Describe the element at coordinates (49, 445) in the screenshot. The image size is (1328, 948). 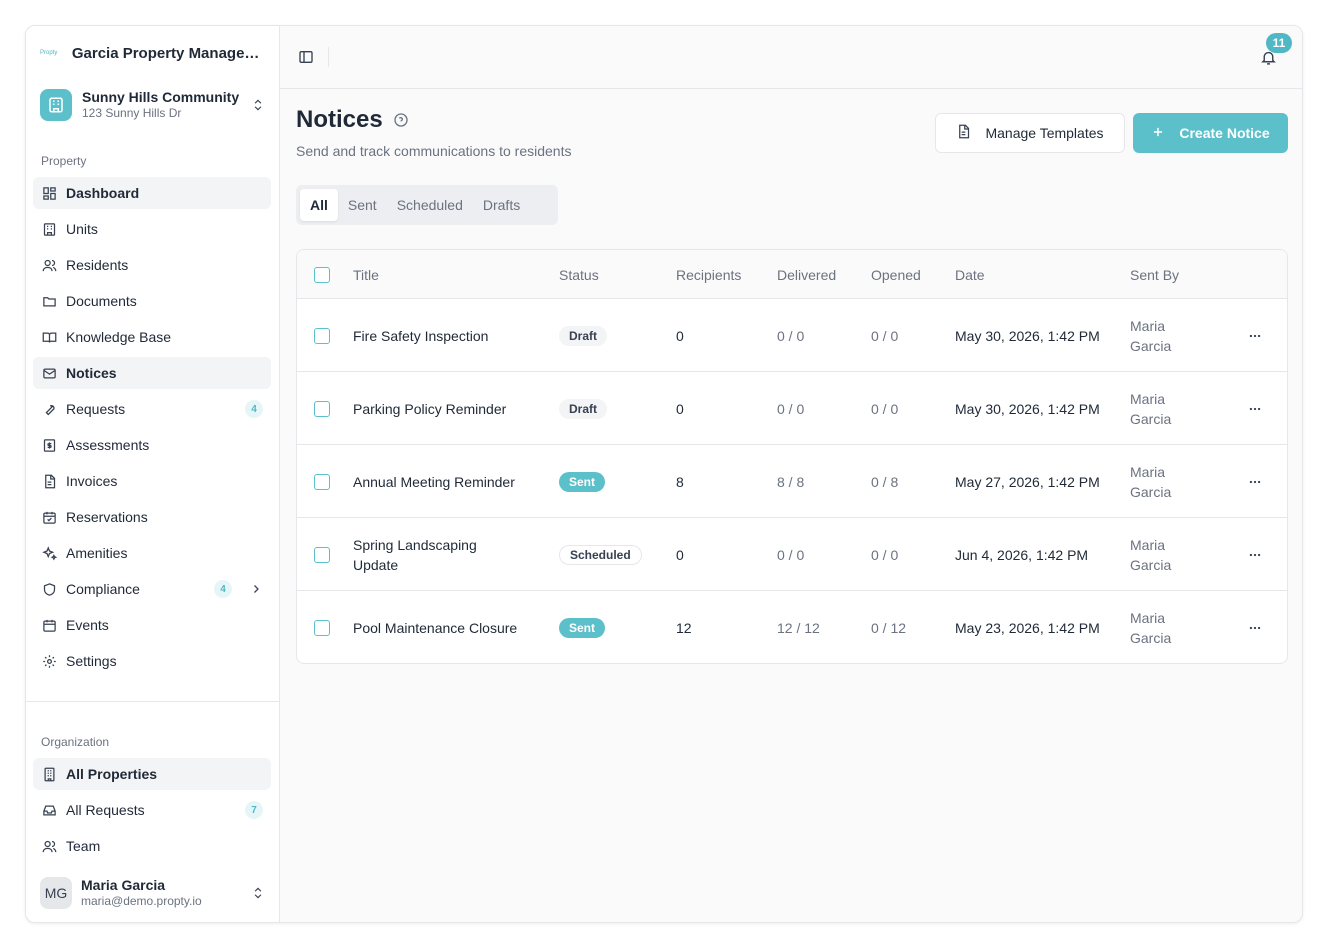
I see `dollar-doc-icon` at that location.